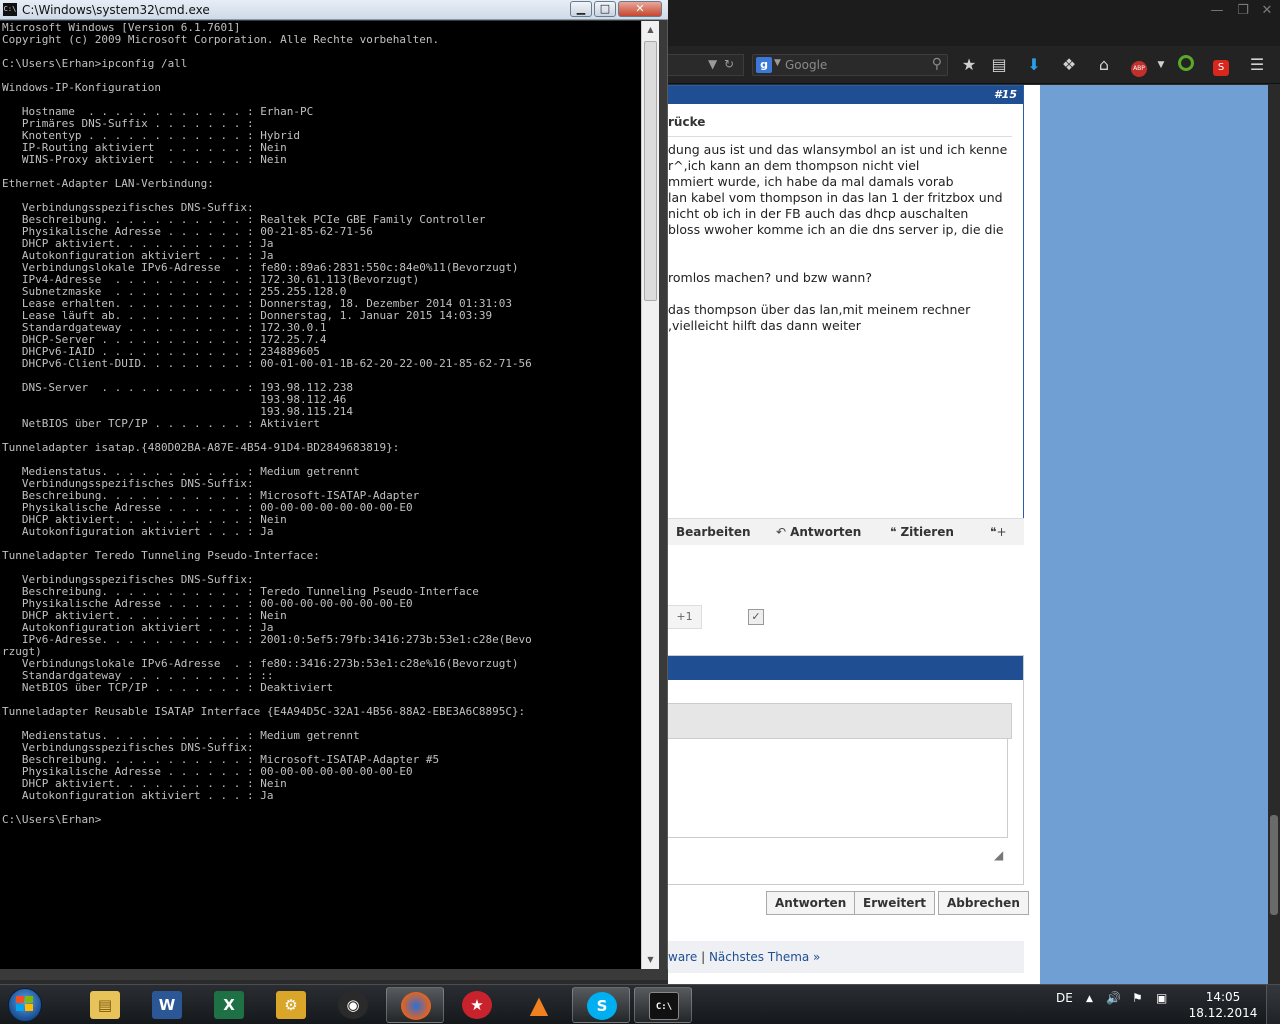 The image size is (1280, 1024). I want to click on home-icon: ⌂, so click(1104, 66).